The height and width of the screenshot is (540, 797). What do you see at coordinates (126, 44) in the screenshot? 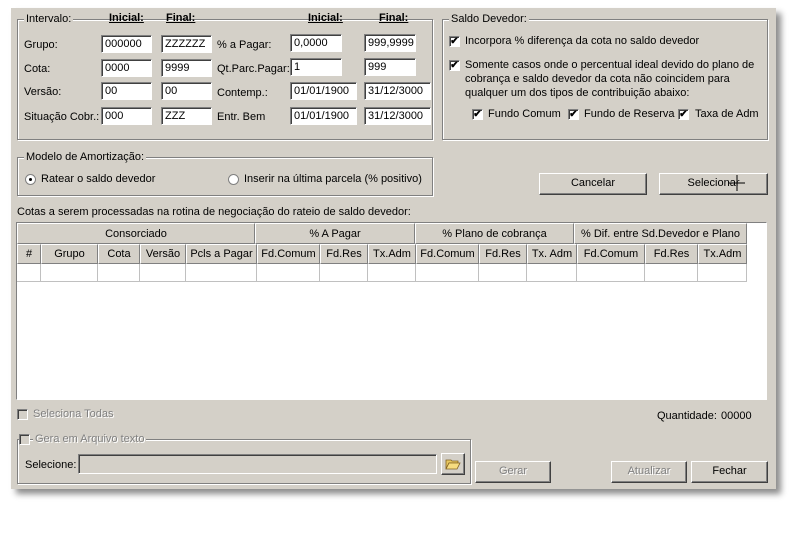
I see `grupo-inicial-input: 000000` at bounding box center [126, 44].